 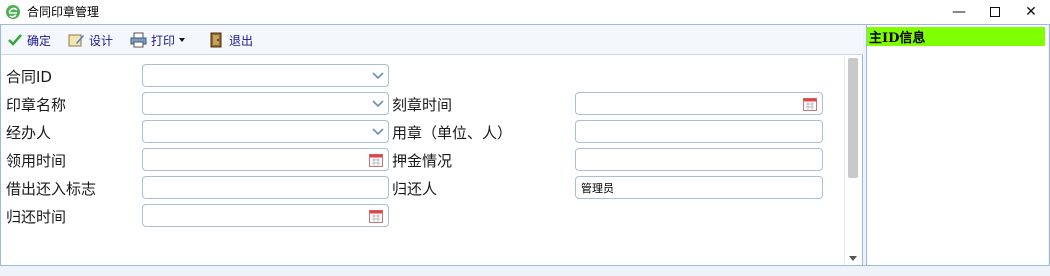 What do you see at coordinates (13, 12) in the screenshot?
I see `app-logo-icon` at bounding box center [13, 12].